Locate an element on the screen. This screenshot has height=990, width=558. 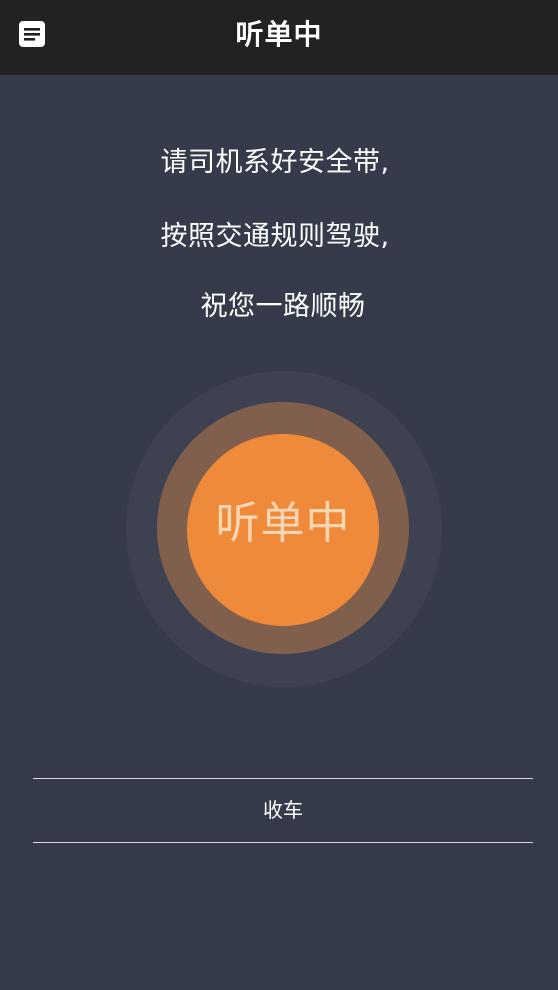
divider-bottom is located at coordinates (283, 842).